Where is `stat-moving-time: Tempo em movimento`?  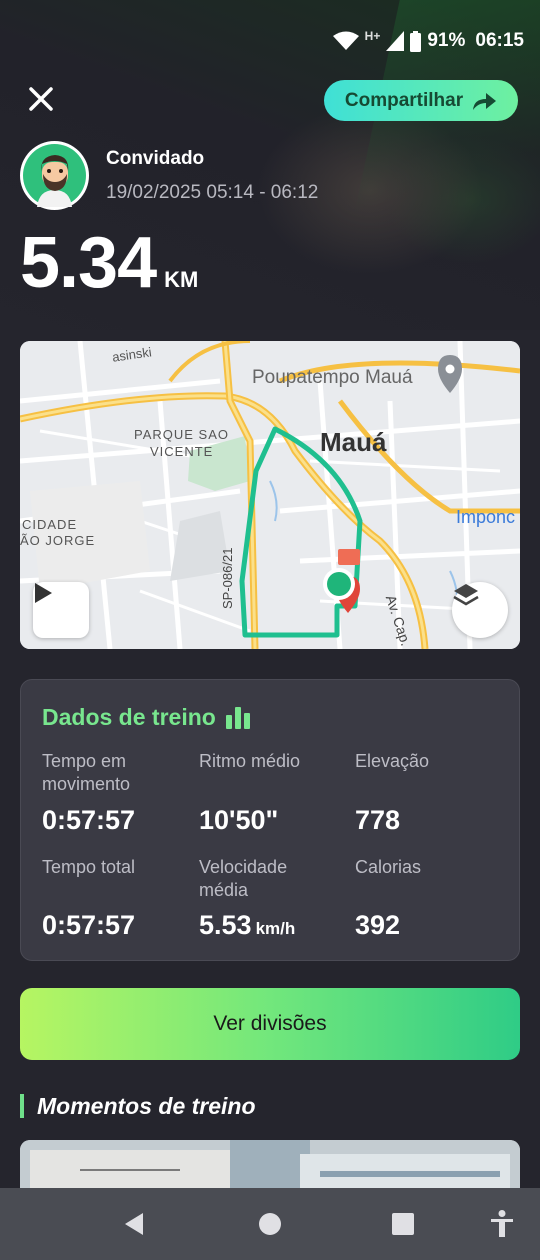 stat-moving-time: Tempo em movimento is located at coordinates (117, 773).